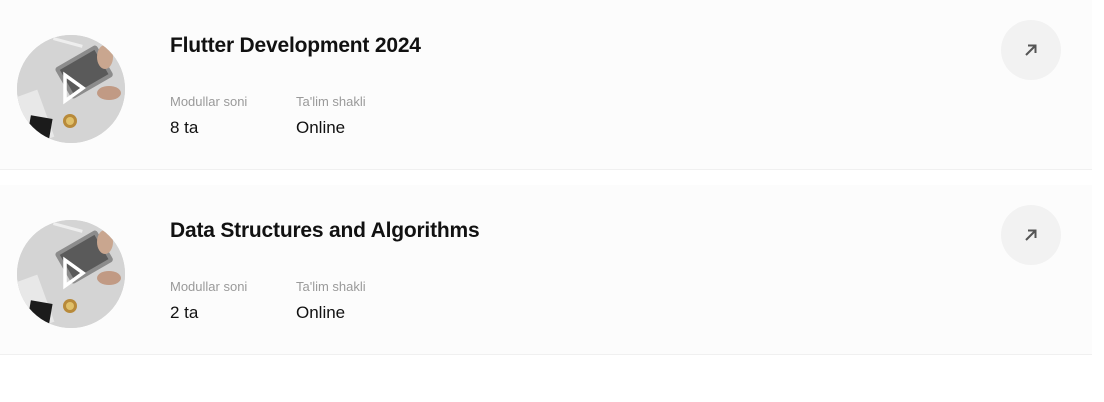 The height and width of the screenshot is (402, 1104). I want to click on course-title: Flutter Development 2024, so click(295, 46).